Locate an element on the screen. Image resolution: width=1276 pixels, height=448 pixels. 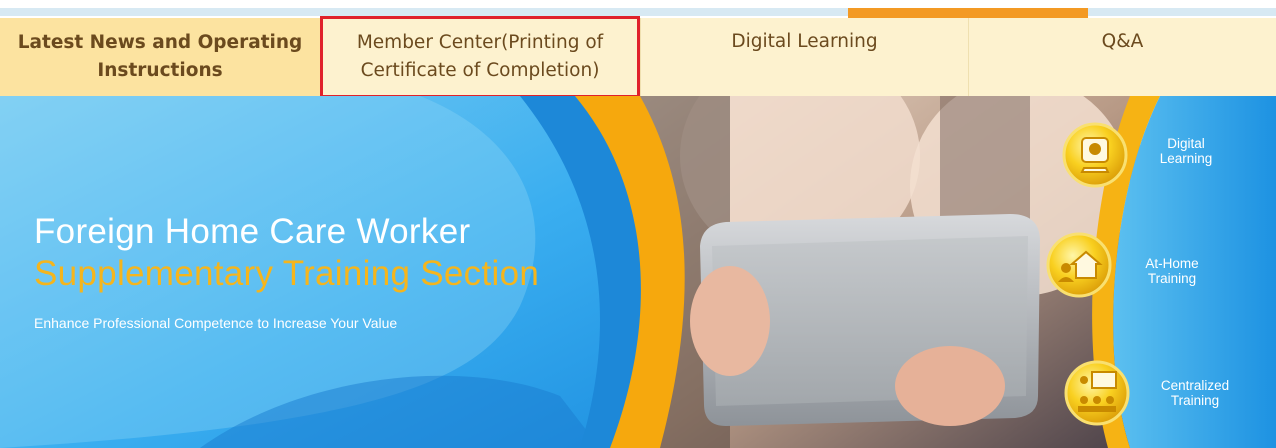
service-digital-learning: Digital Learning is located at coordinates (1160, 154).